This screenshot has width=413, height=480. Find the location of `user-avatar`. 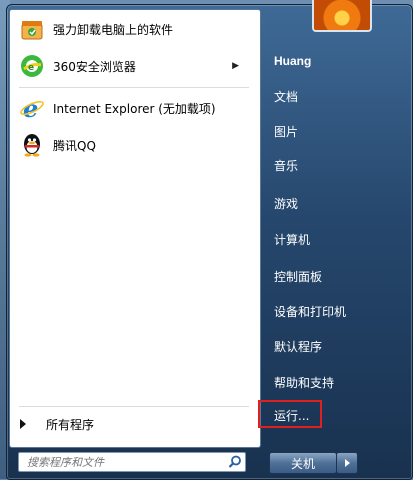

user-avatar is located at coordinates (342, 16).